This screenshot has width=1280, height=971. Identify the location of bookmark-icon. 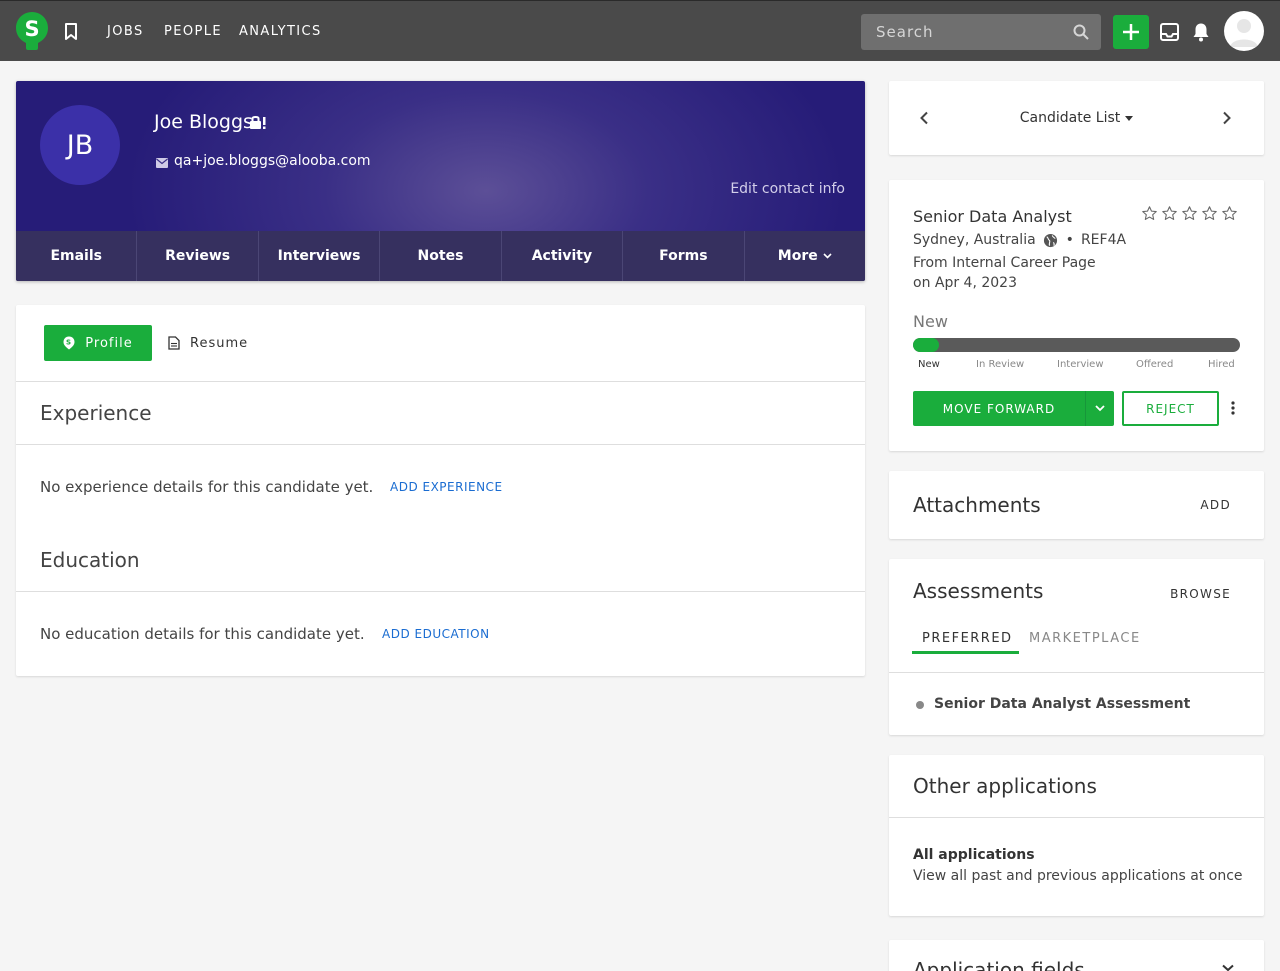
(71, 32).